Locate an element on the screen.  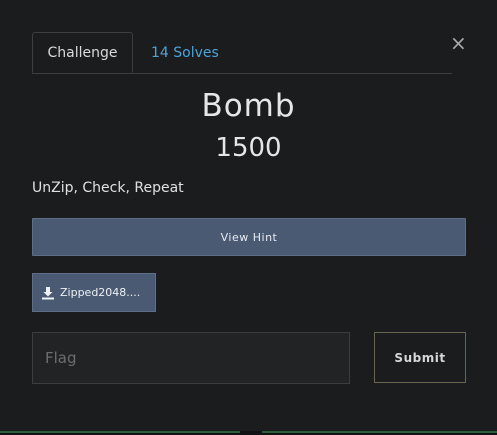
tab-bar: Challenge 14 Solves is located at coordinates (242, 53).